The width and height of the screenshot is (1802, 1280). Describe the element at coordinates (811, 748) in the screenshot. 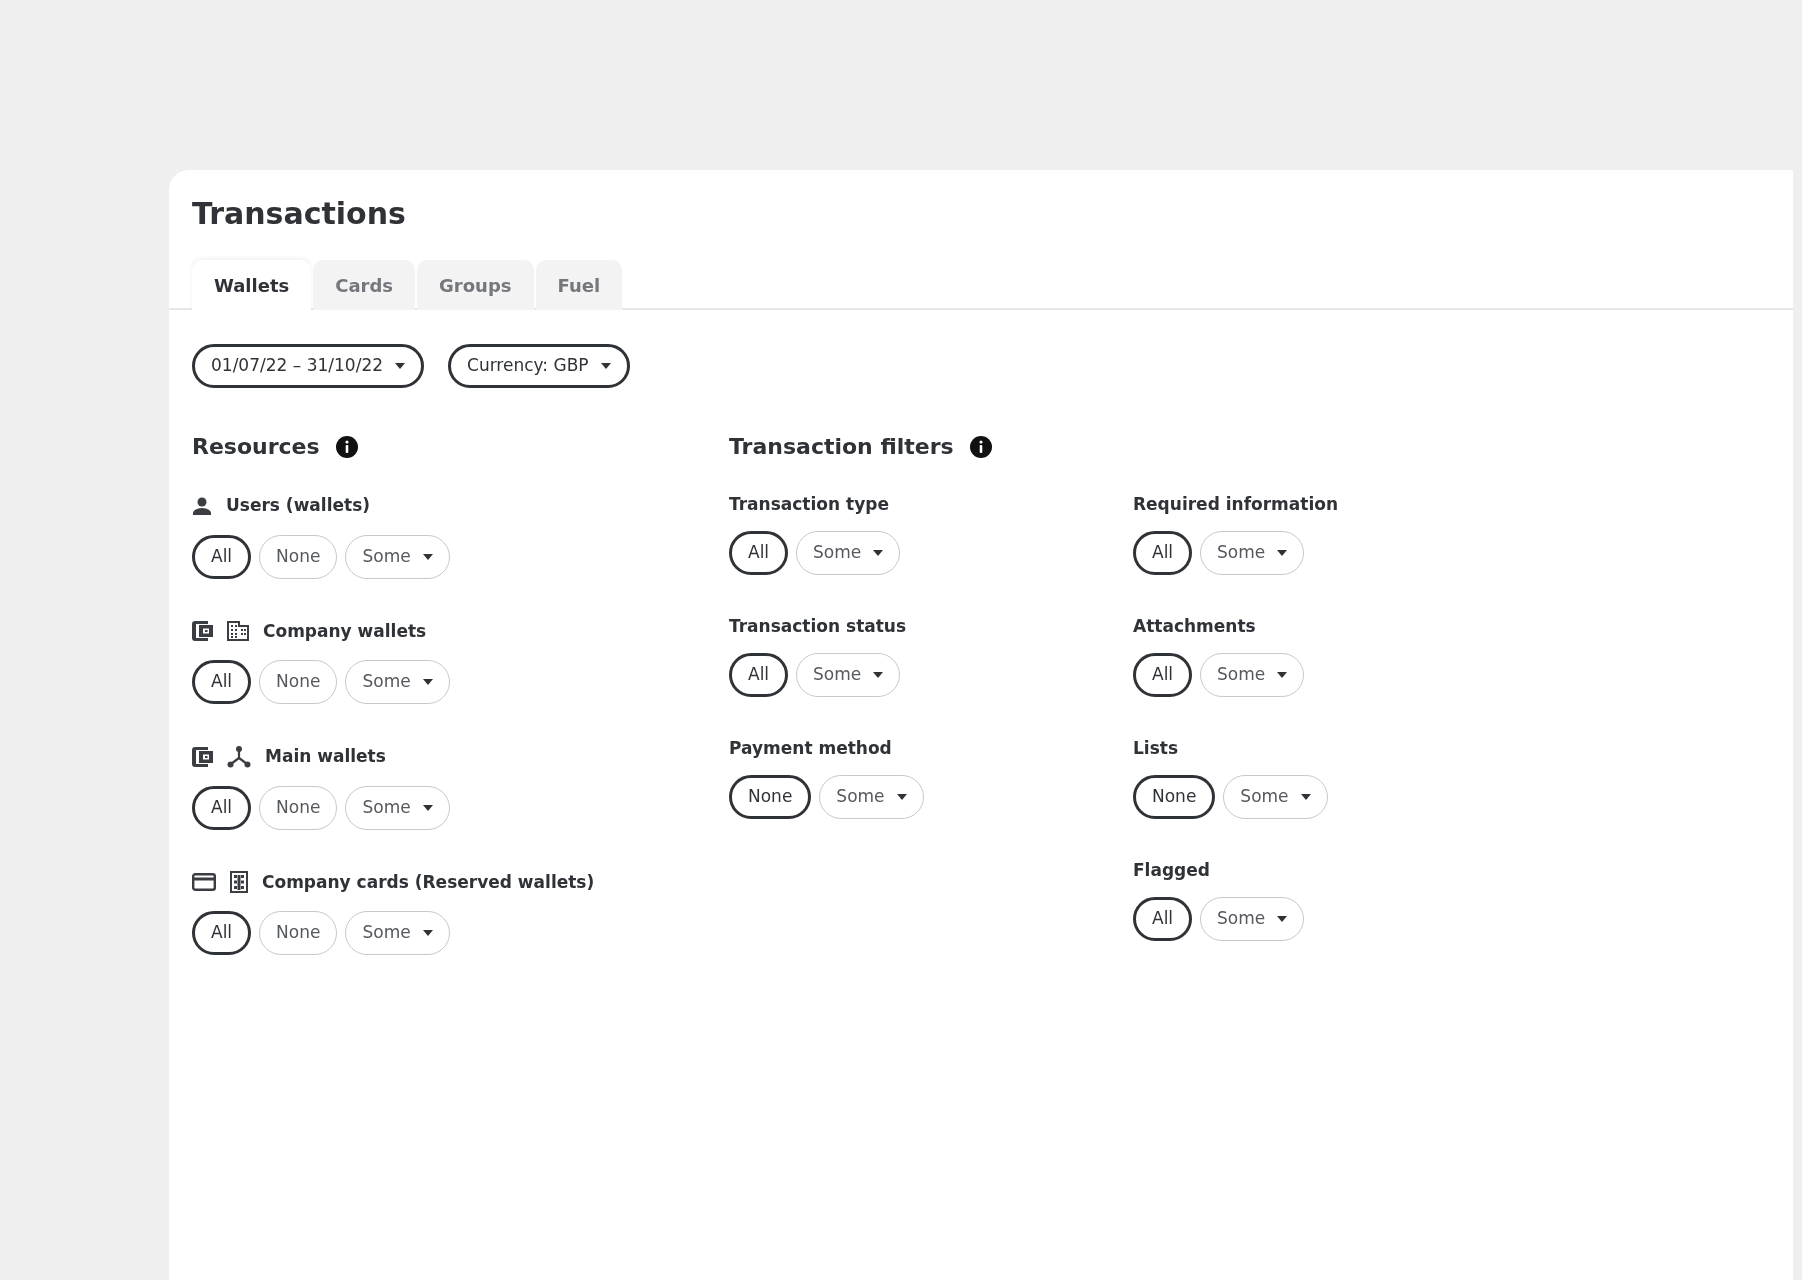

I see `filter-label: Payment method` at that location.